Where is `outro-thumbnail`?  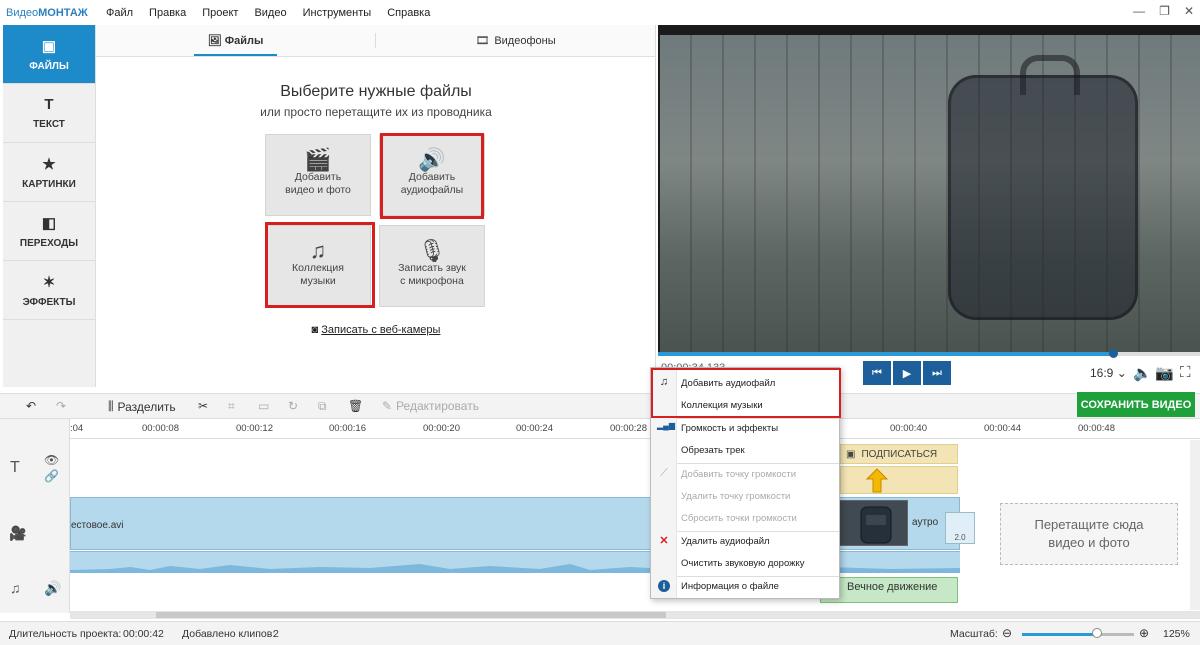
outro-thumbnail is located at coordinates (873, 523).